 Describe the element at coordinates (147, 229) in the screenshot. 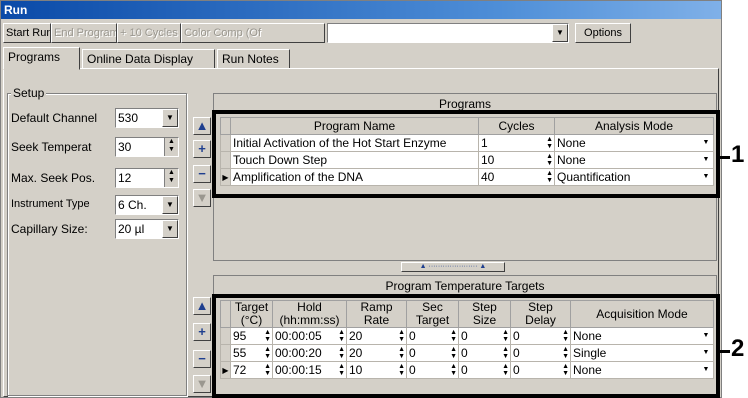

I see `capillary-size-select: 20 µl ▼` at that location.